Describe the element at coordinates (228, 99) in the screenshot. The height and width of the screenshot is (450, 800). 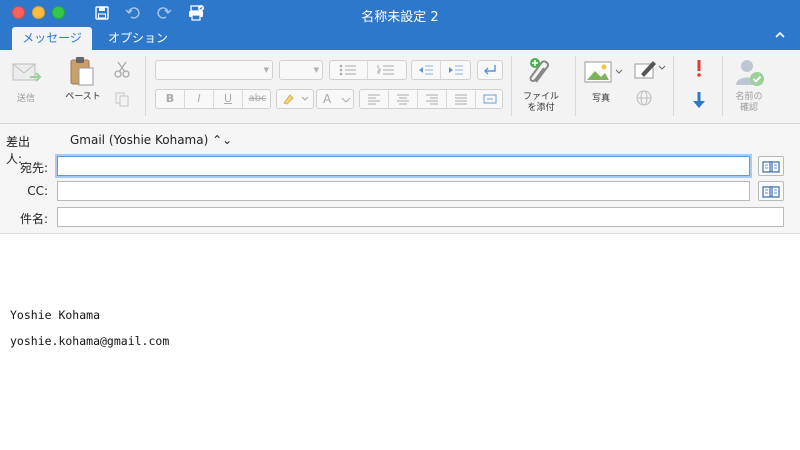
I see `underline-button: U` at that location.